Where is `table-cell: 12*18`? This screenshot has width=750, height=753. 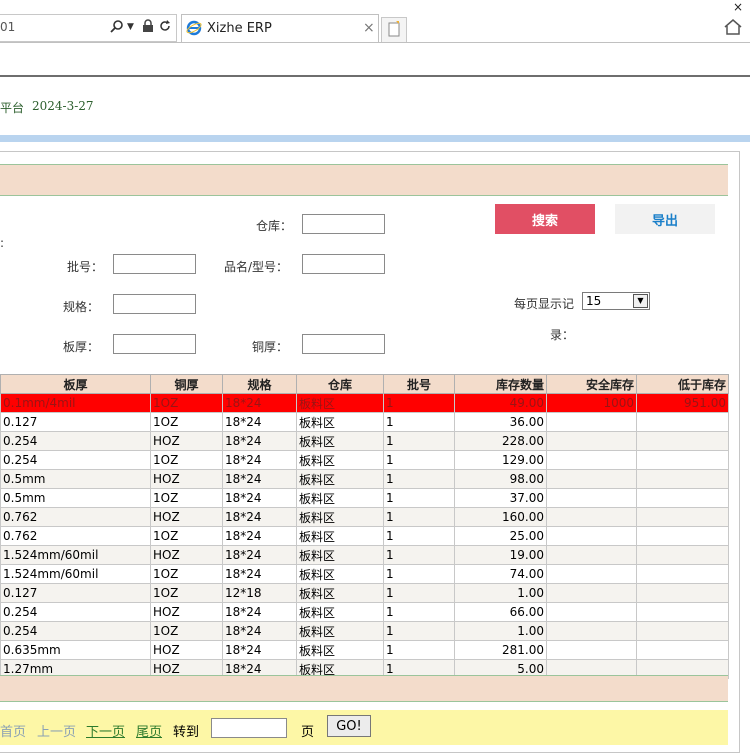 table-cell: 12*18 is located at coordinates (259, 593).